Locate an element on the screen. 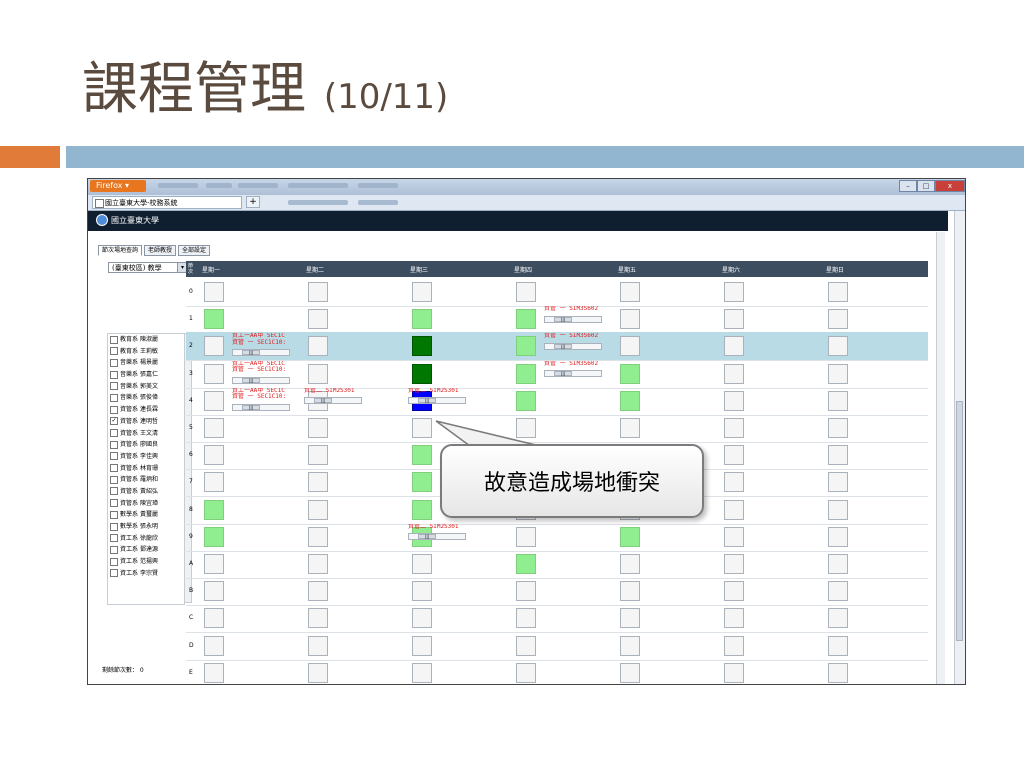 The height and width of the screenshot is (768, 1024). callout-pointer is located at coordinates (488, 433).